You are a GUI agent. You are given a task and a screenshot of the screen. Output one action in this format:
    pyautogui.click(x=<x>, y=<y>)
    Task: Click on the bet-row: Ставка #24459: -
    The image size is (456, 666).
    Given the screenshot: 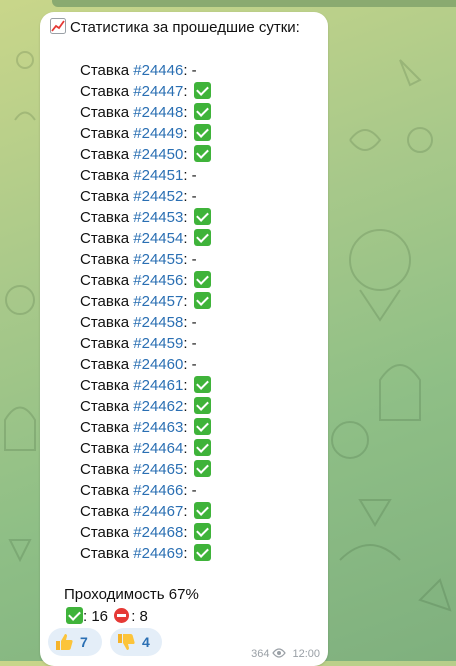 What is the action you would take?
    pyautogui.click(x=138, y=343)
    